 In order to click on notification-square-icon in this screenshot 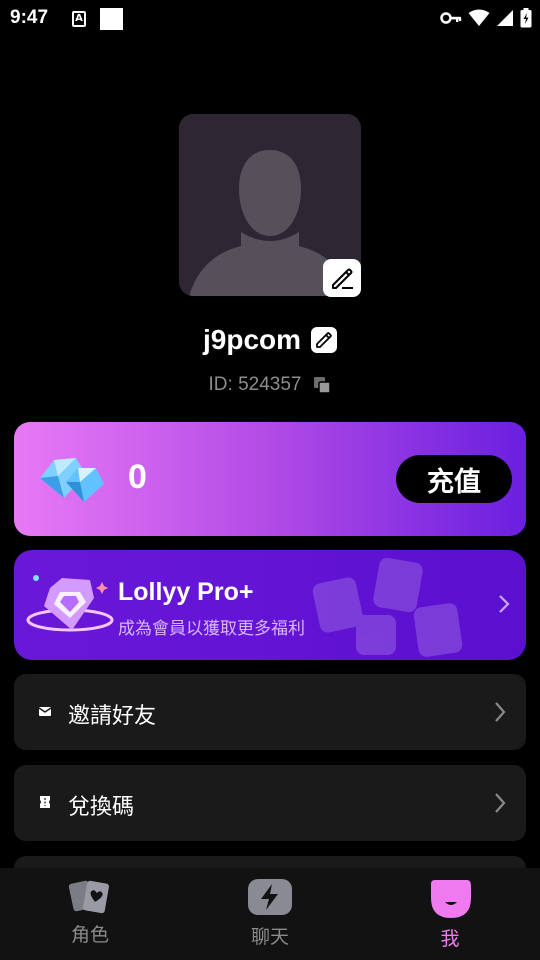, I will do `click(111, 19)`.